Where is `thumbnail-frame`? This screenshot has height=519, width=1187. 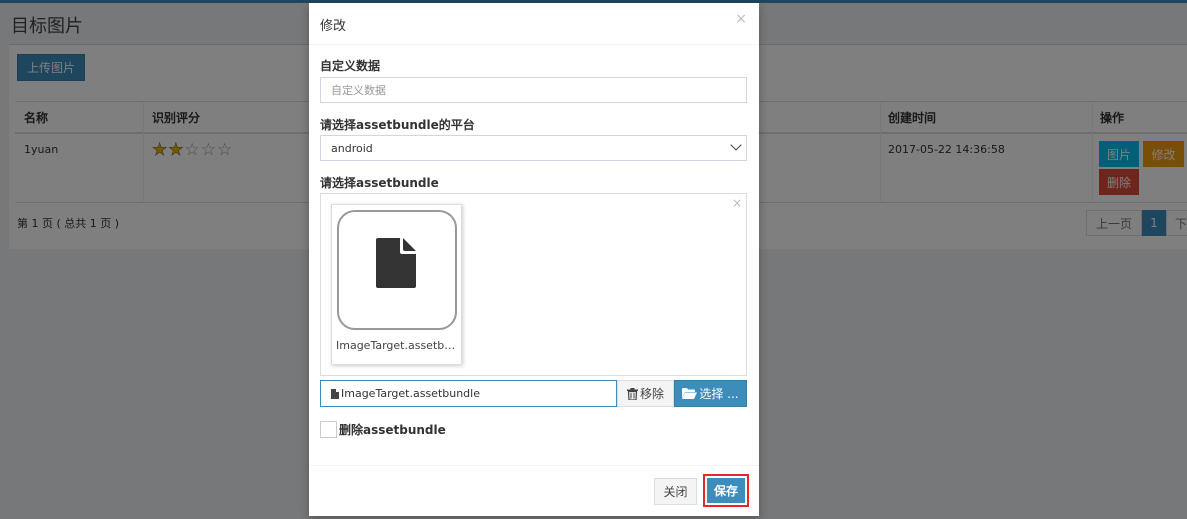 thumbnail-frame is located at coordinates (397, 270).